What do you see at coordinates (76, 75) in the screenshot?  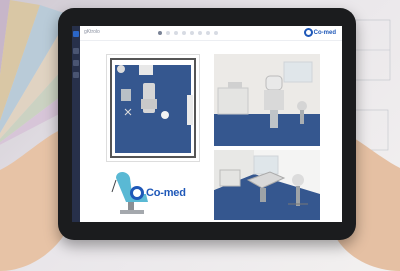 I see `settings-icon` at bounding box center [76, 75].